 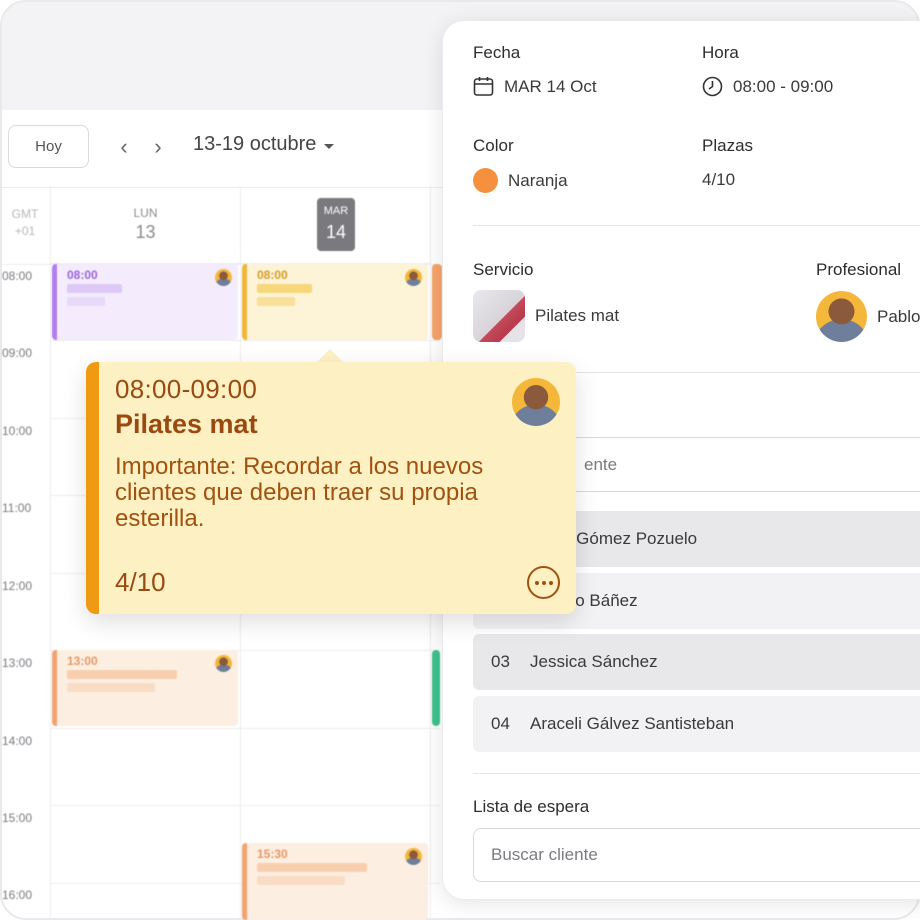 I want to click on chevron-left-icon: ‹, so click(x=124, y=147).